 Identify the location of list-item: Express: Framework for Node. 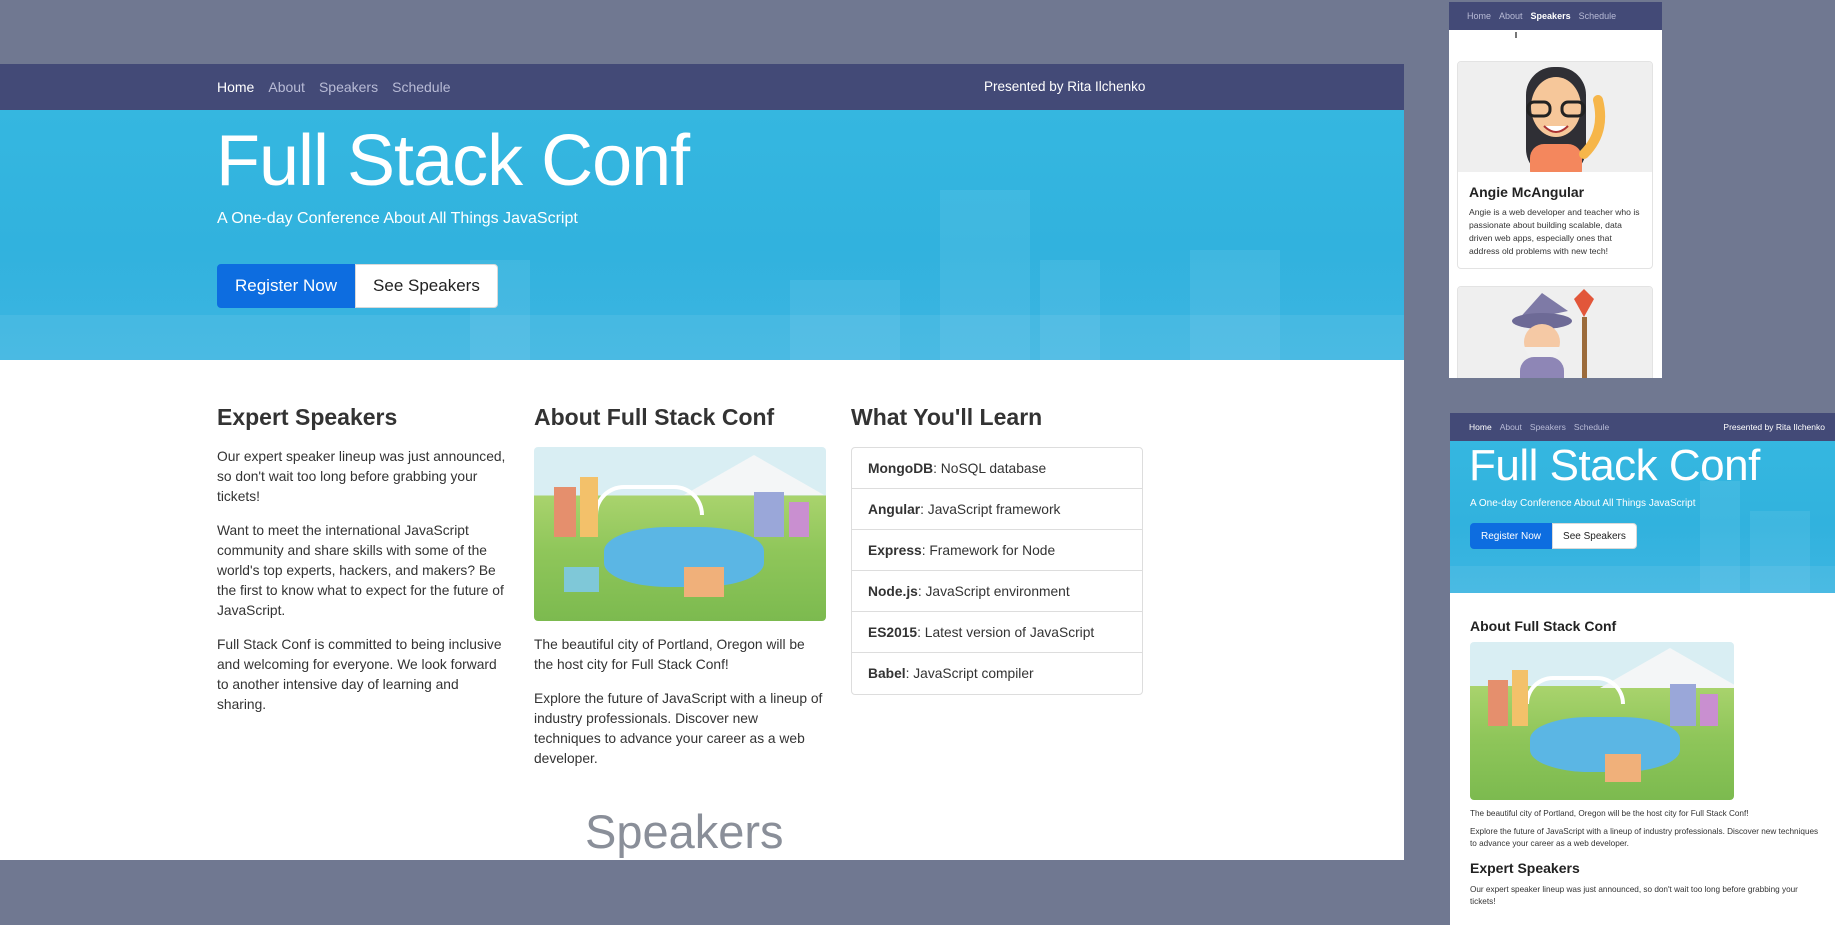
(997, 550).